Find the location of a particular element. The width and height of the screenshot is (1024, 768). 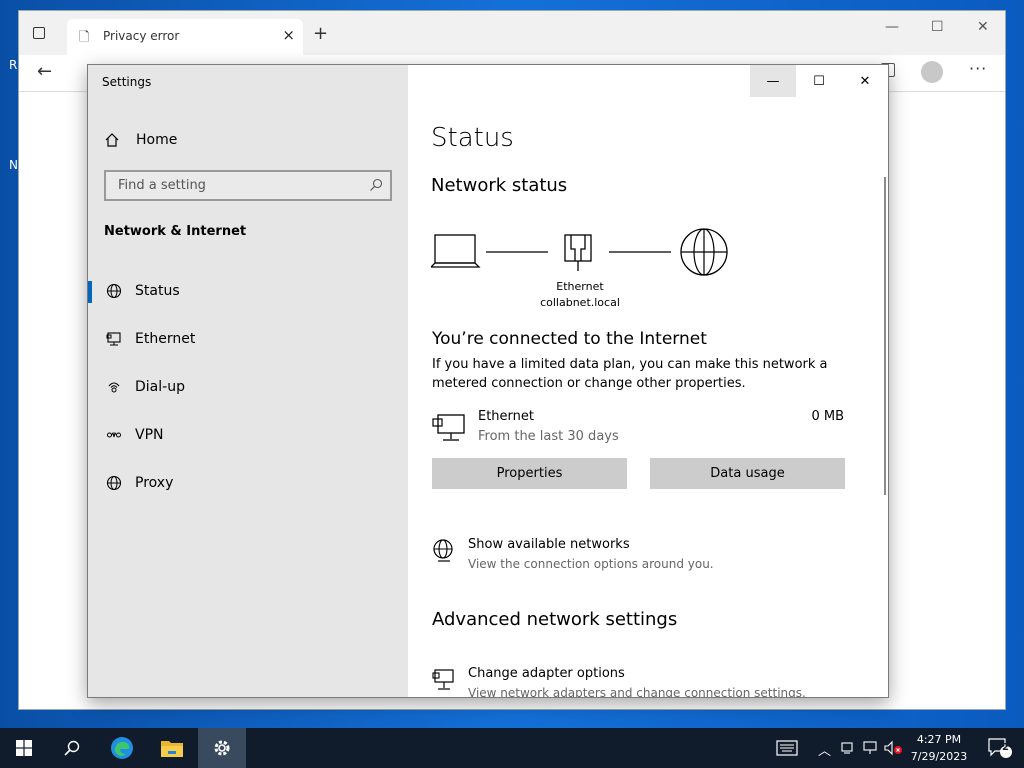

keyboard-icon is located at coordinates (787, 748).